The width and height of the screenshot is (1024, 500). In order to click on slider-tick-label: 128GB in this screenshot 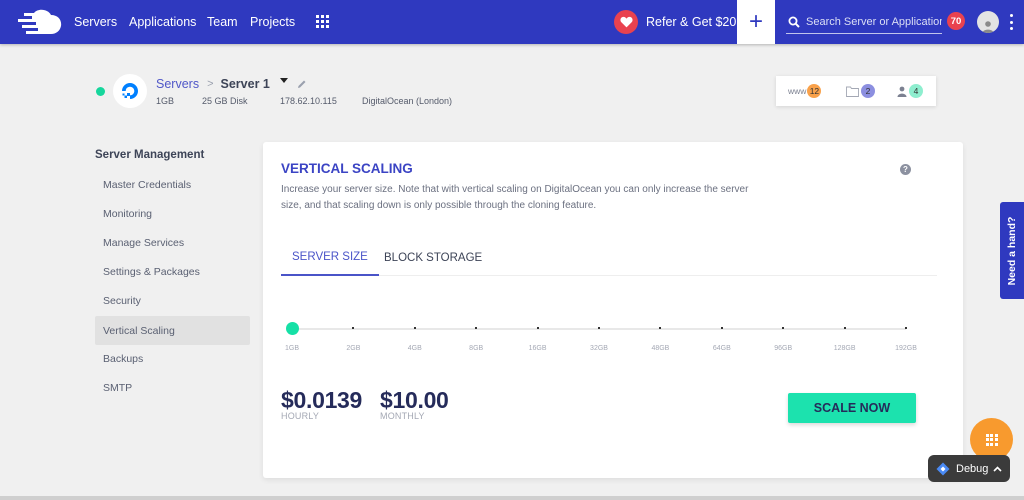, I will do `click(844, 348)`.